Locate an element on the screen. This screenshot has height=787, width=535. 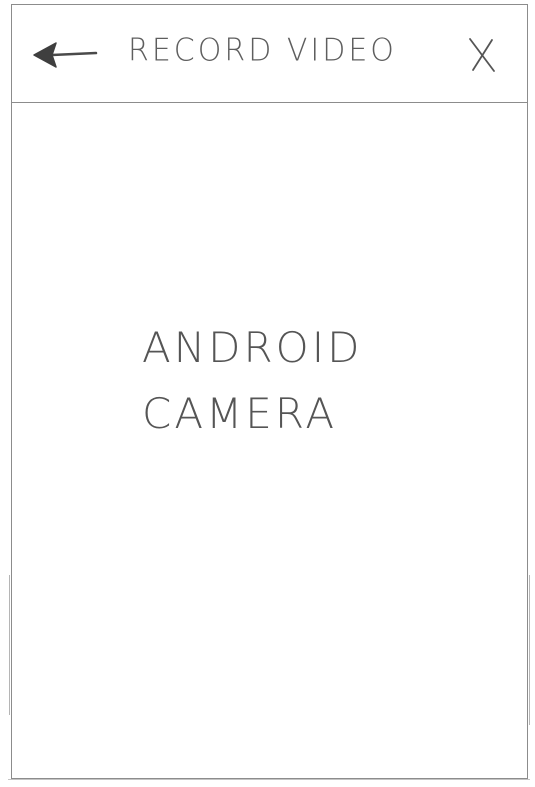
camera-label-line-2: CAMERA is located at coordinates (240, 413).